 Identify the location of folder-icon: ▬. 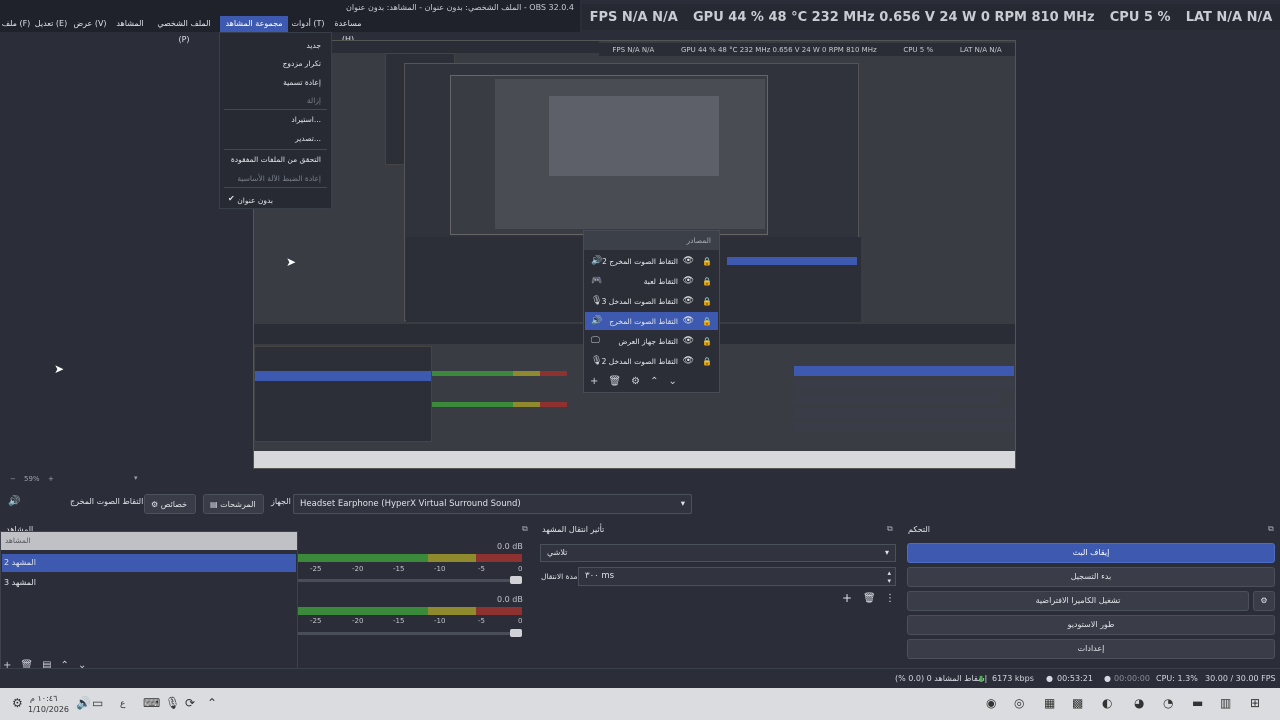
(1197, 703).